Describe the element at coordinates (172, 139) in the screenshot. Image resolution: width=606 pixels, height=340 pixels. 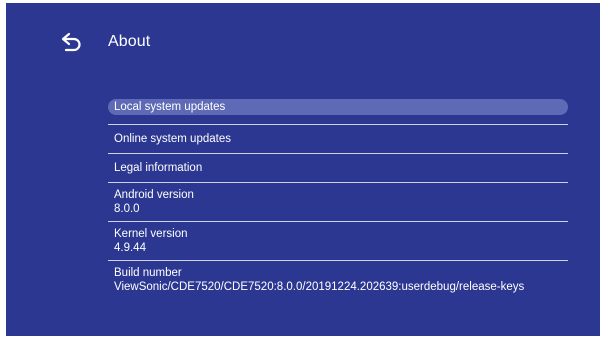
I see `menu-item-label: Online system updates` at that location.